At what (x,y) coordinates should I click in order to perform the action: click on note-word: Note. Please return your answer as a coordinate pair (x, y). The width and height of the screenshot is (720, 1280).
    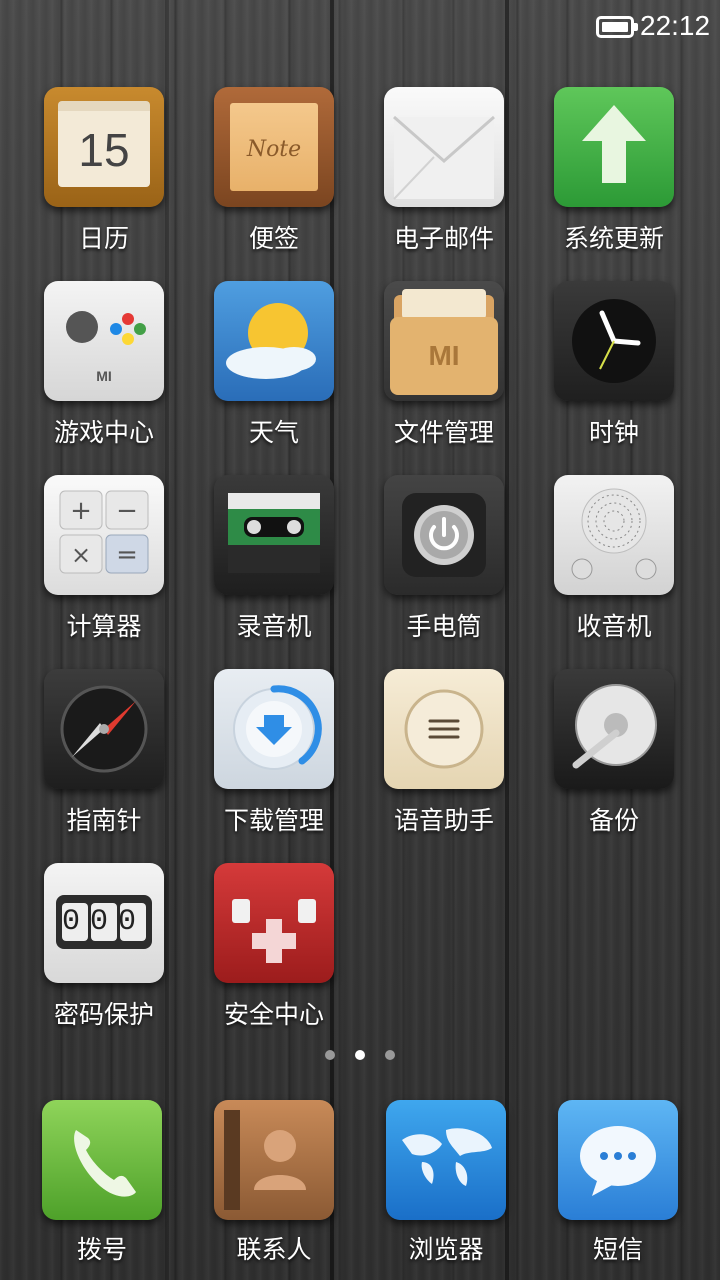
    Looking at the image, I should click on (274, 149).